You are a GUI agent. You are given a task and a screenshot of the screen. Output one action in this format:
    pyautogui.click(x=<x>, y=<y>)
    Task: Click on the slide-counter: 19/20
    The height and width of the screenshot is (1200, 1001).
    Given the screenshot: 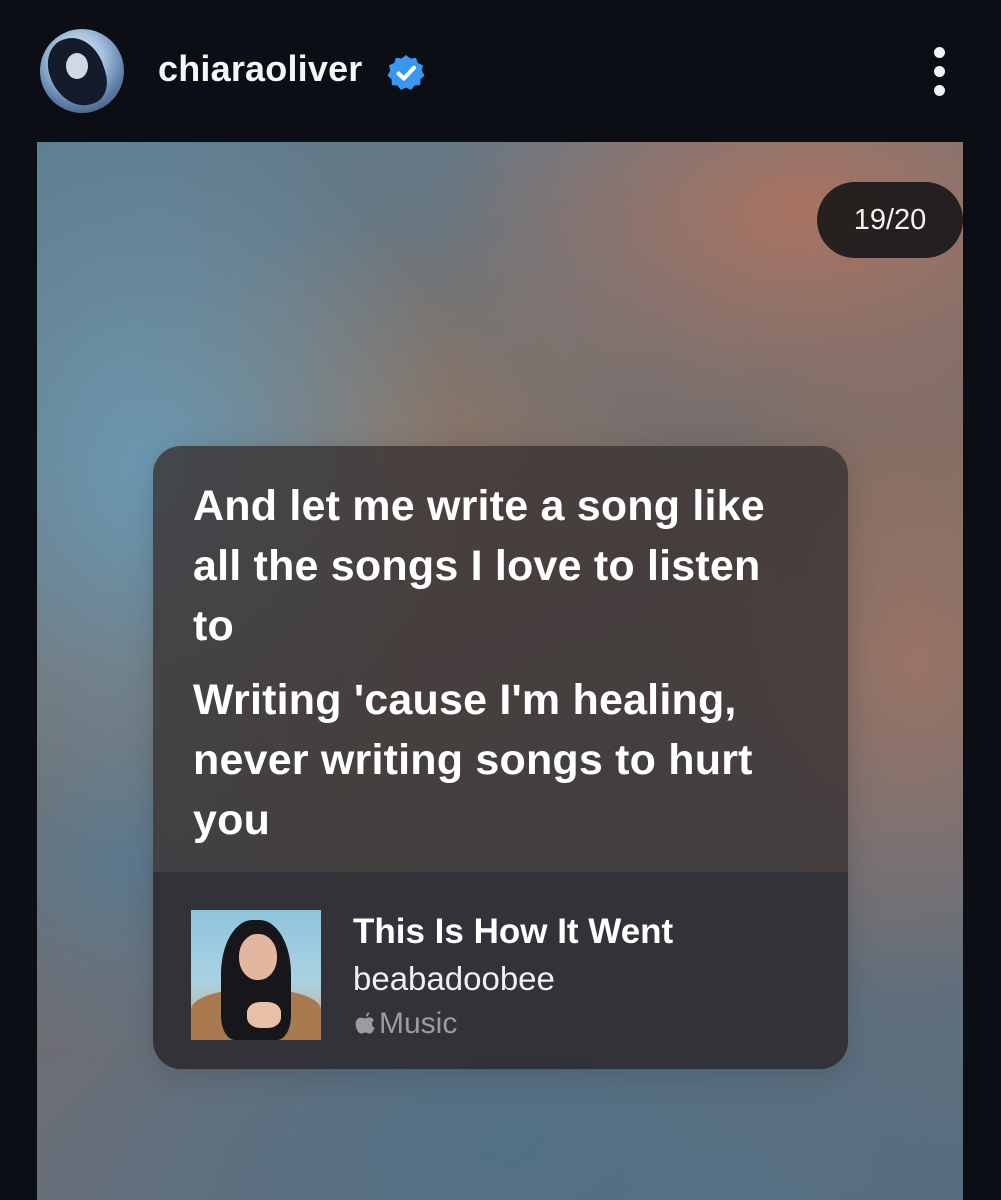 What is the action you would take?
    pyautogui.click(x=890, y=220)
    